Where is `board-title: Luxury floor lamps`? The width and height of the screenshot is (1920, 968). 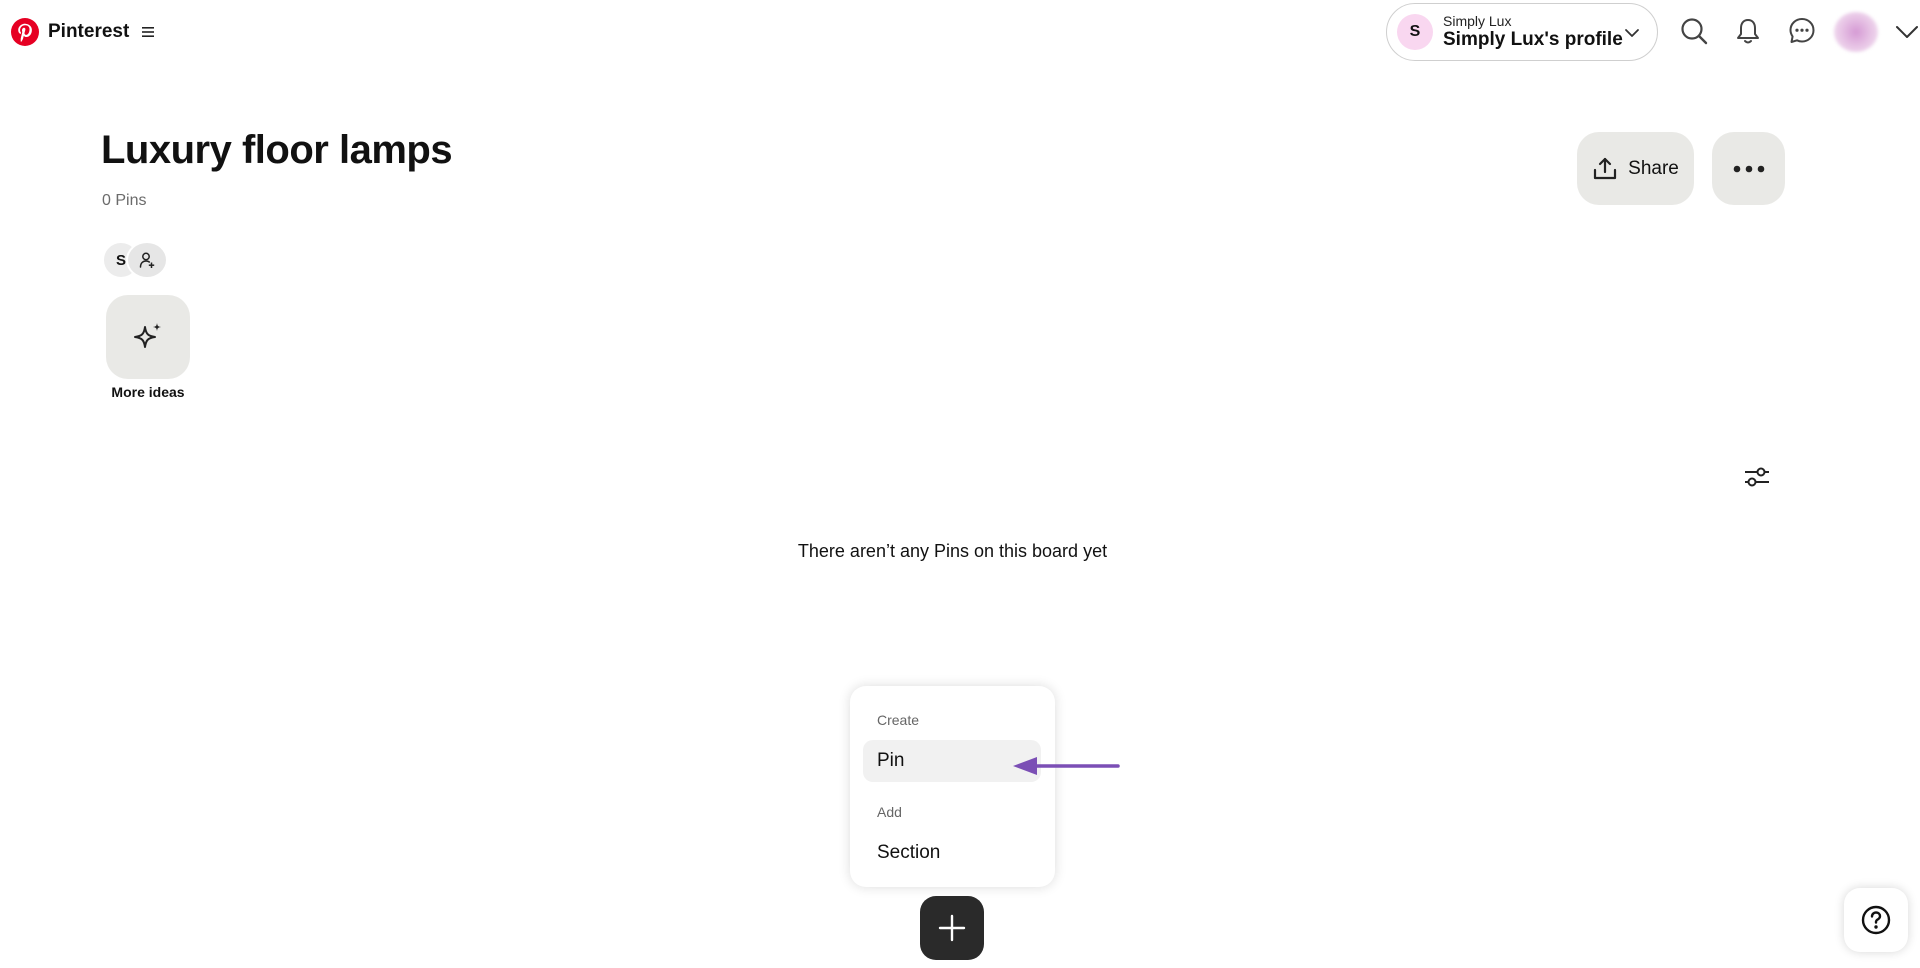
board-title: Luxury floor lamps is located at coordinates (277, 150).